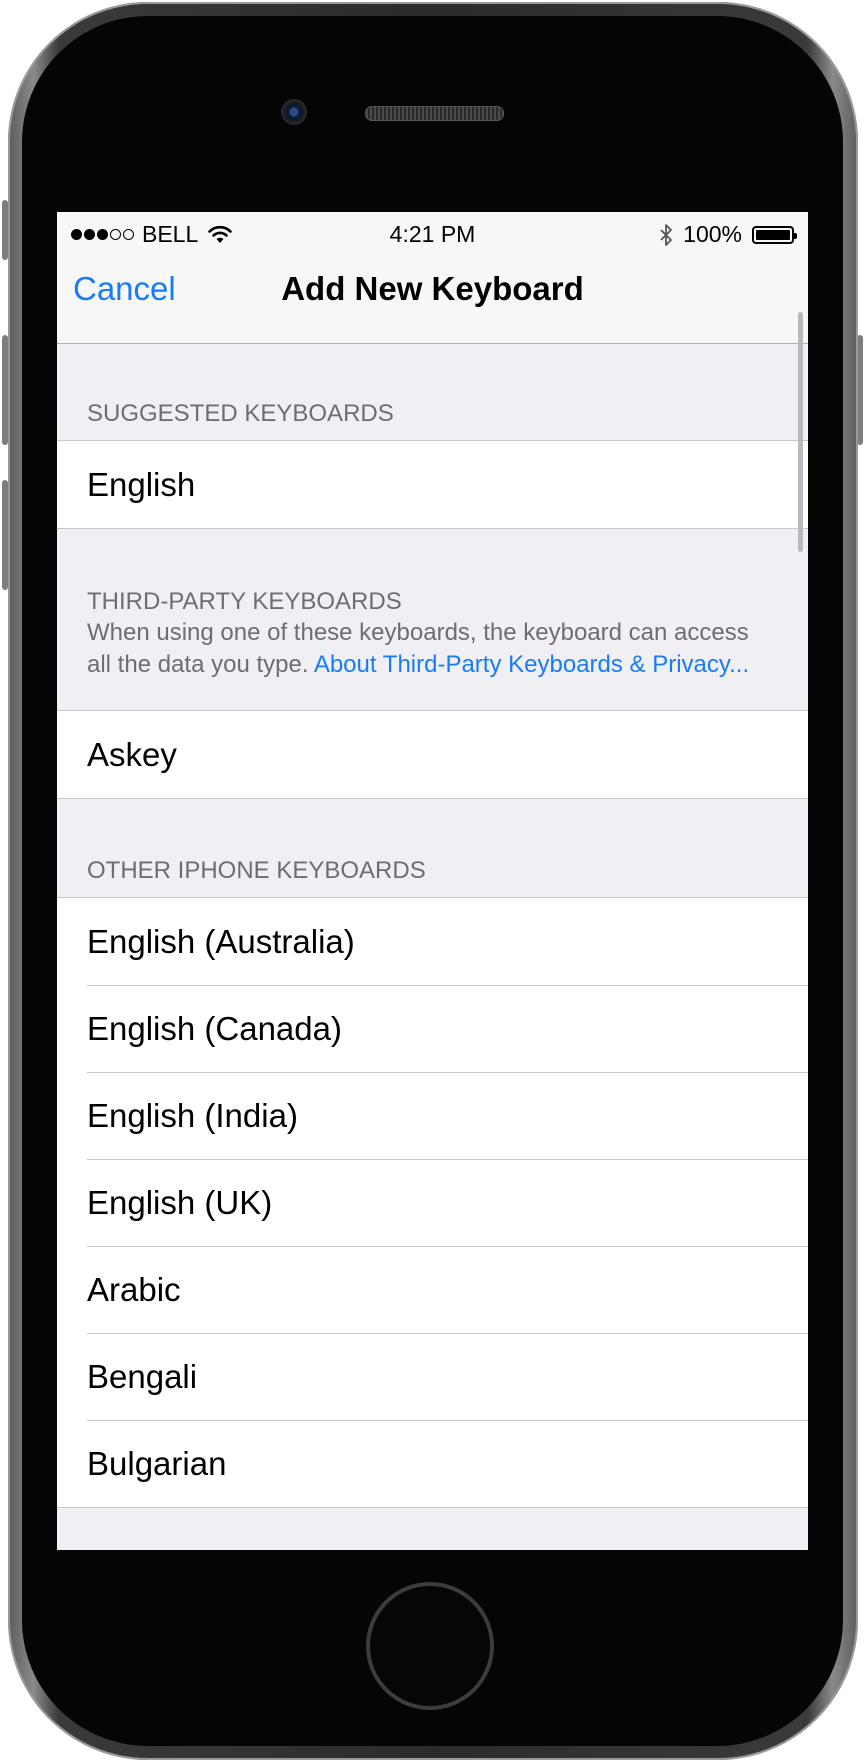  Describe the element at coordinates (432, 392) in the screenshot. I see `section-header-suggested: SUGGESTED KEYBOARDS` at that location.